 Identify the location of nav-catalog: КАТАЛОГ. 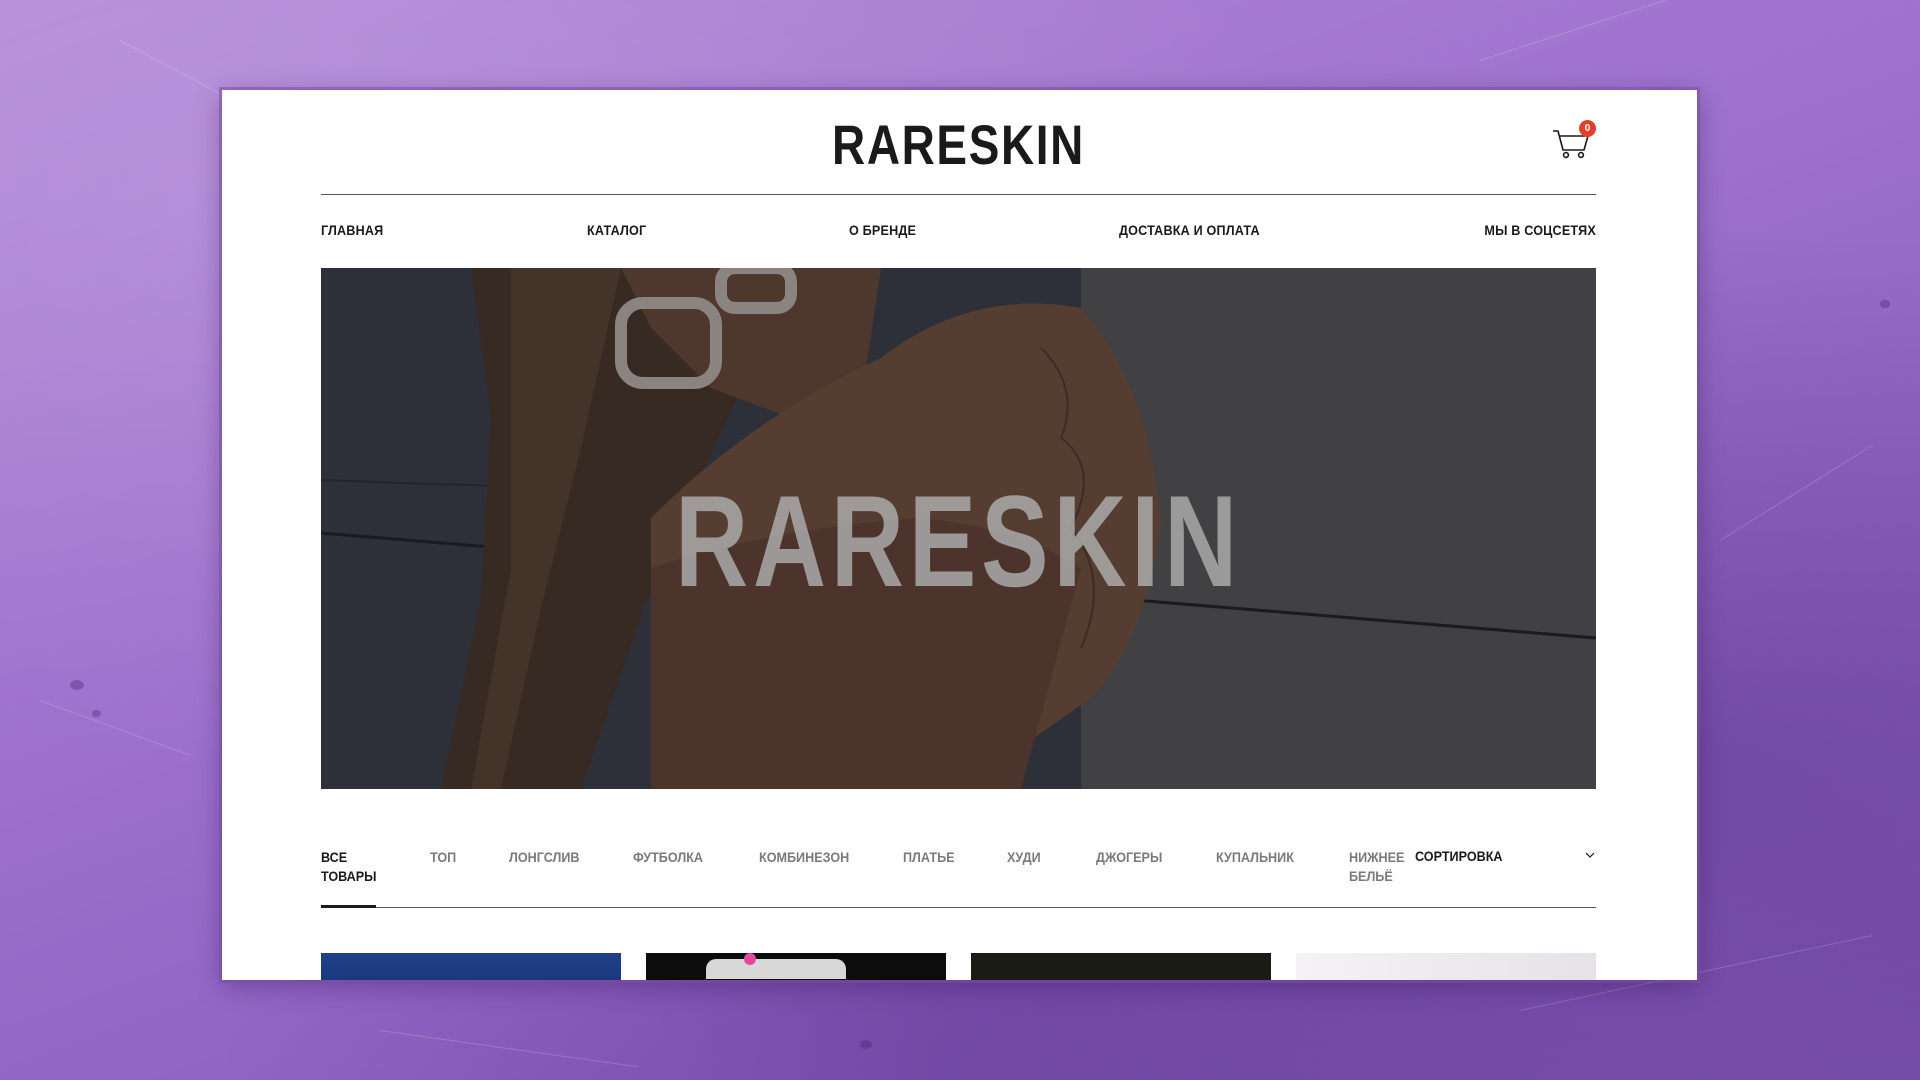
(616, 230).